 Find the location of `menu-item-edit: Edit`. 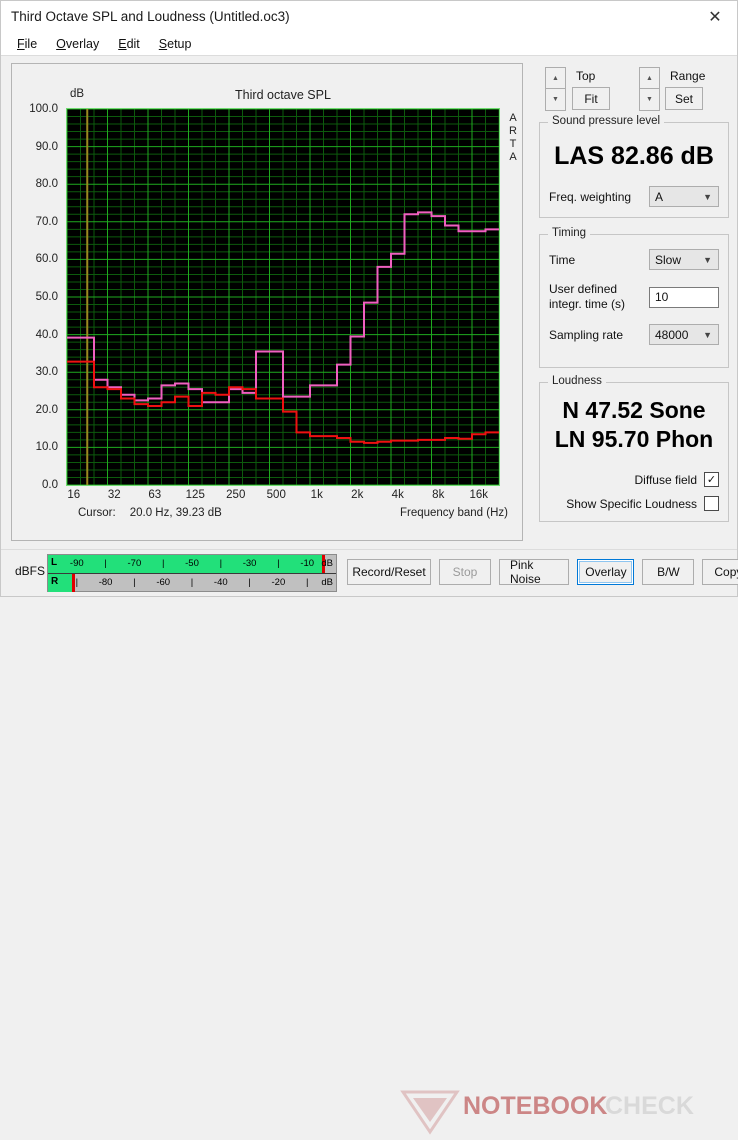

menu-item-edit: Edit is located at coordinates (129, 44).